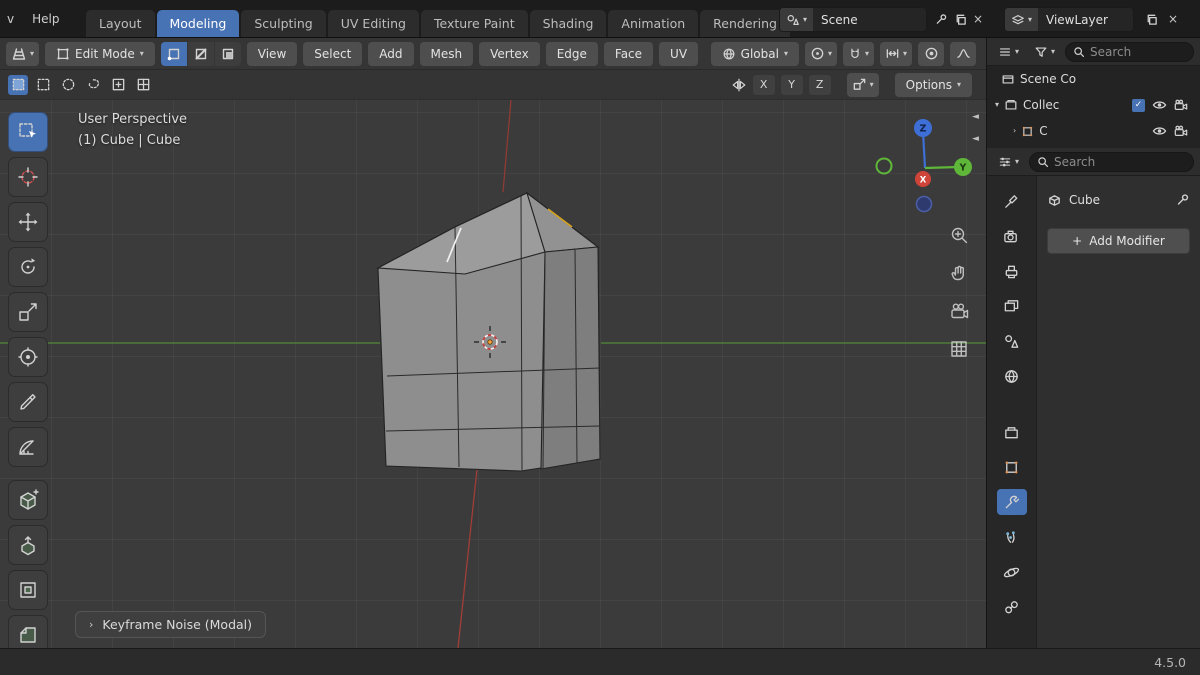 This screenshot has width=1200, height=675. What do you see at coordinates (28, 312) in the screenshot?
I see `scale-tool` at bounding box center [28, 312].